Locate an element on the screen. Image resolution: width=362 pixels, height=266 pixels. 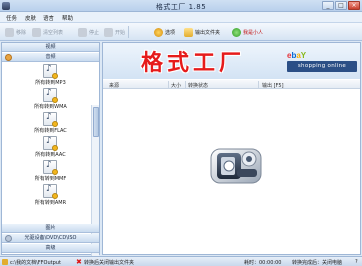
options-icon is located at coordinates (158, 32).